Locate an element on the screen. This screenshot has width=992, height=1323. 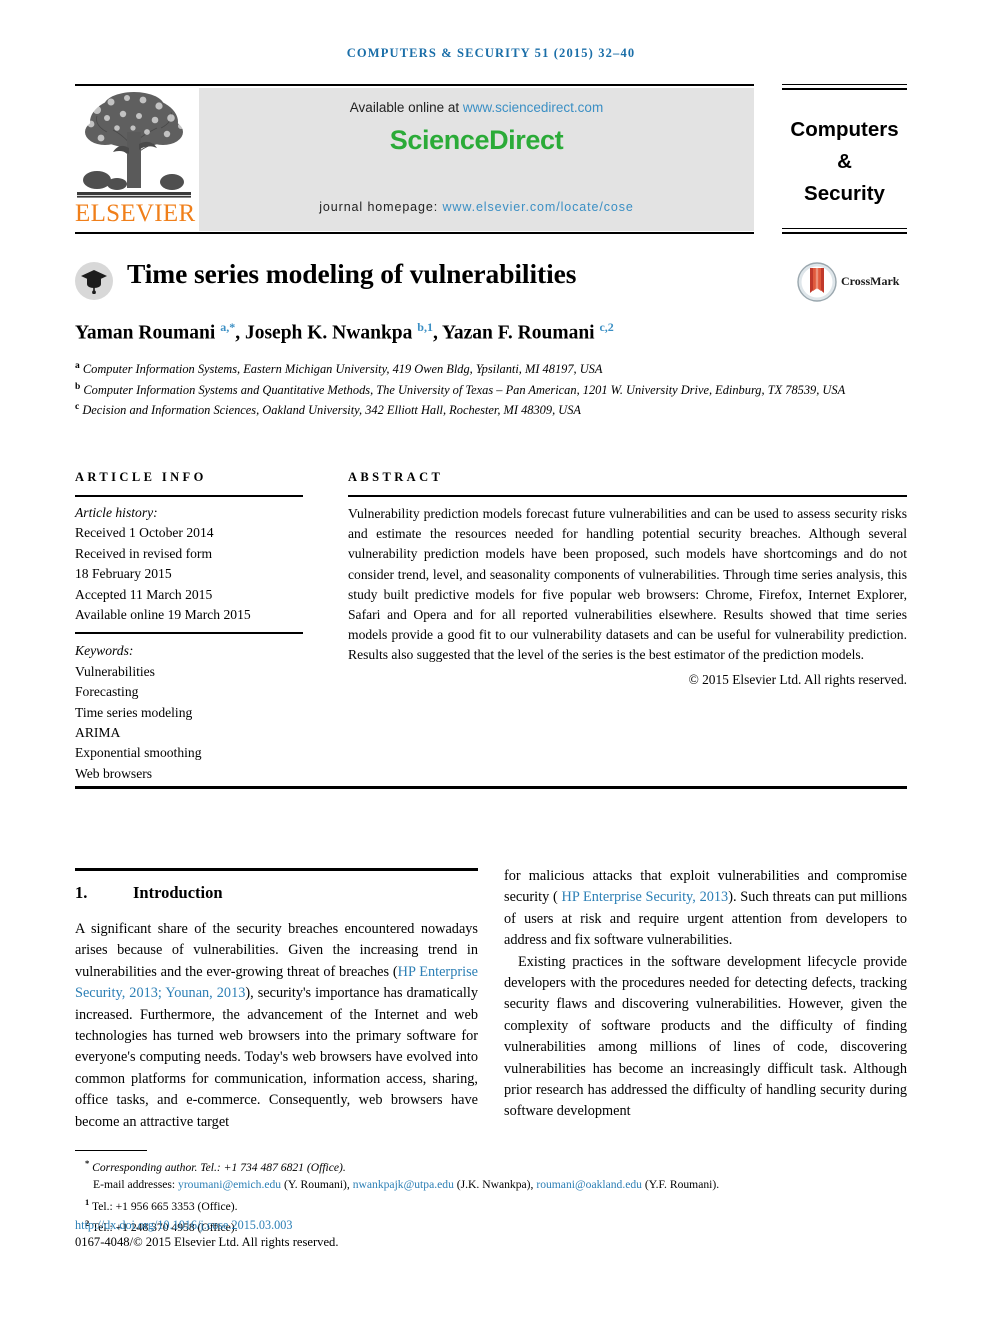
keyword-item: Time series modeling is located at coordinates (134, 712).